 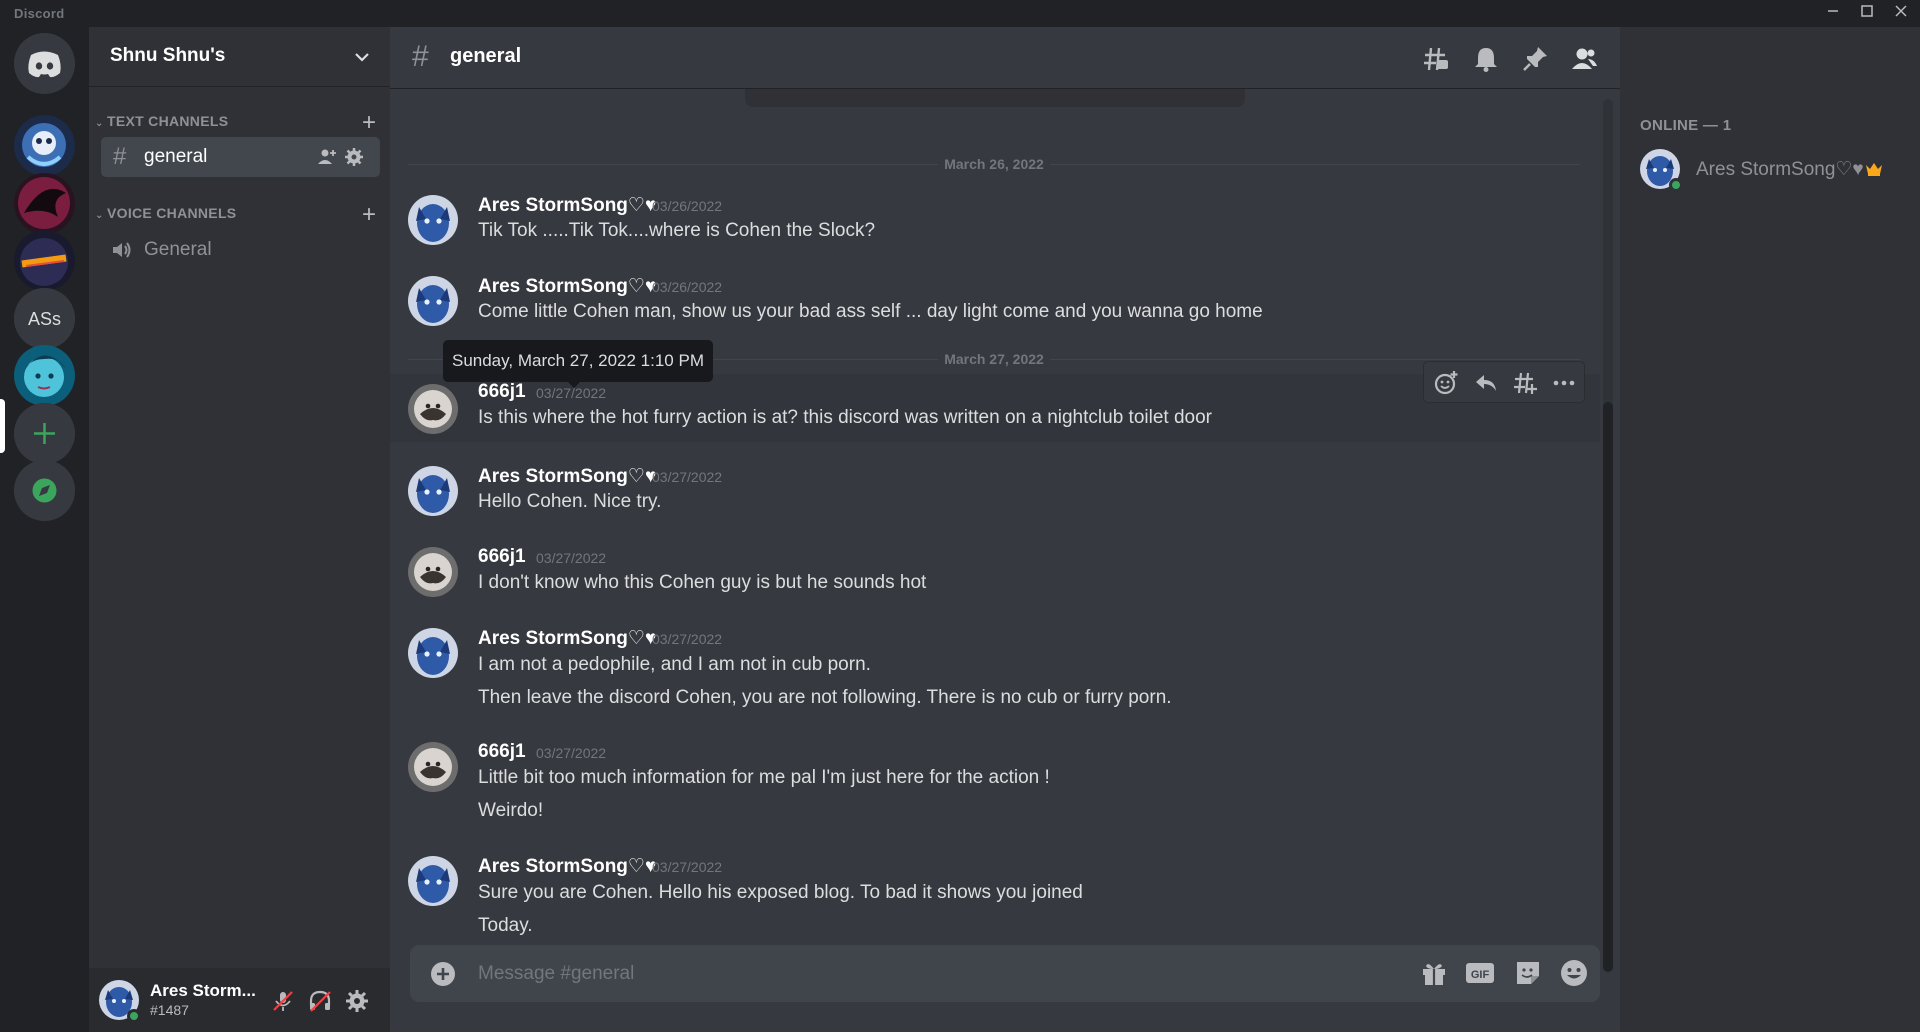 What do you see at coordinates (239, 57) in the screenshot?
I see `server-header: Shnu Shnu's` at bounding box center [239, 57].